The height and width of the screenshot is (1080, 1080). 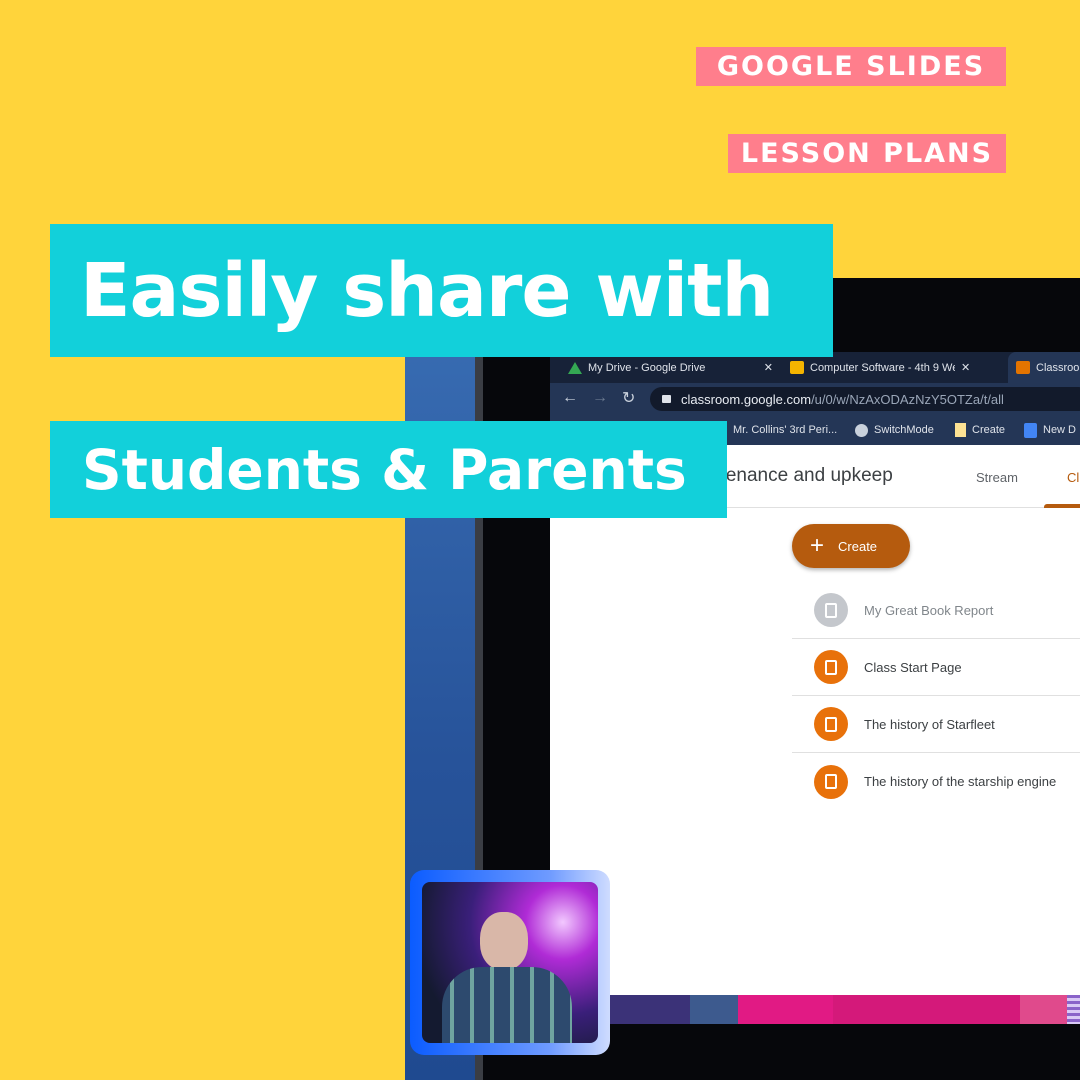 I want to click on presenter-face, so click(x=504, y=941).